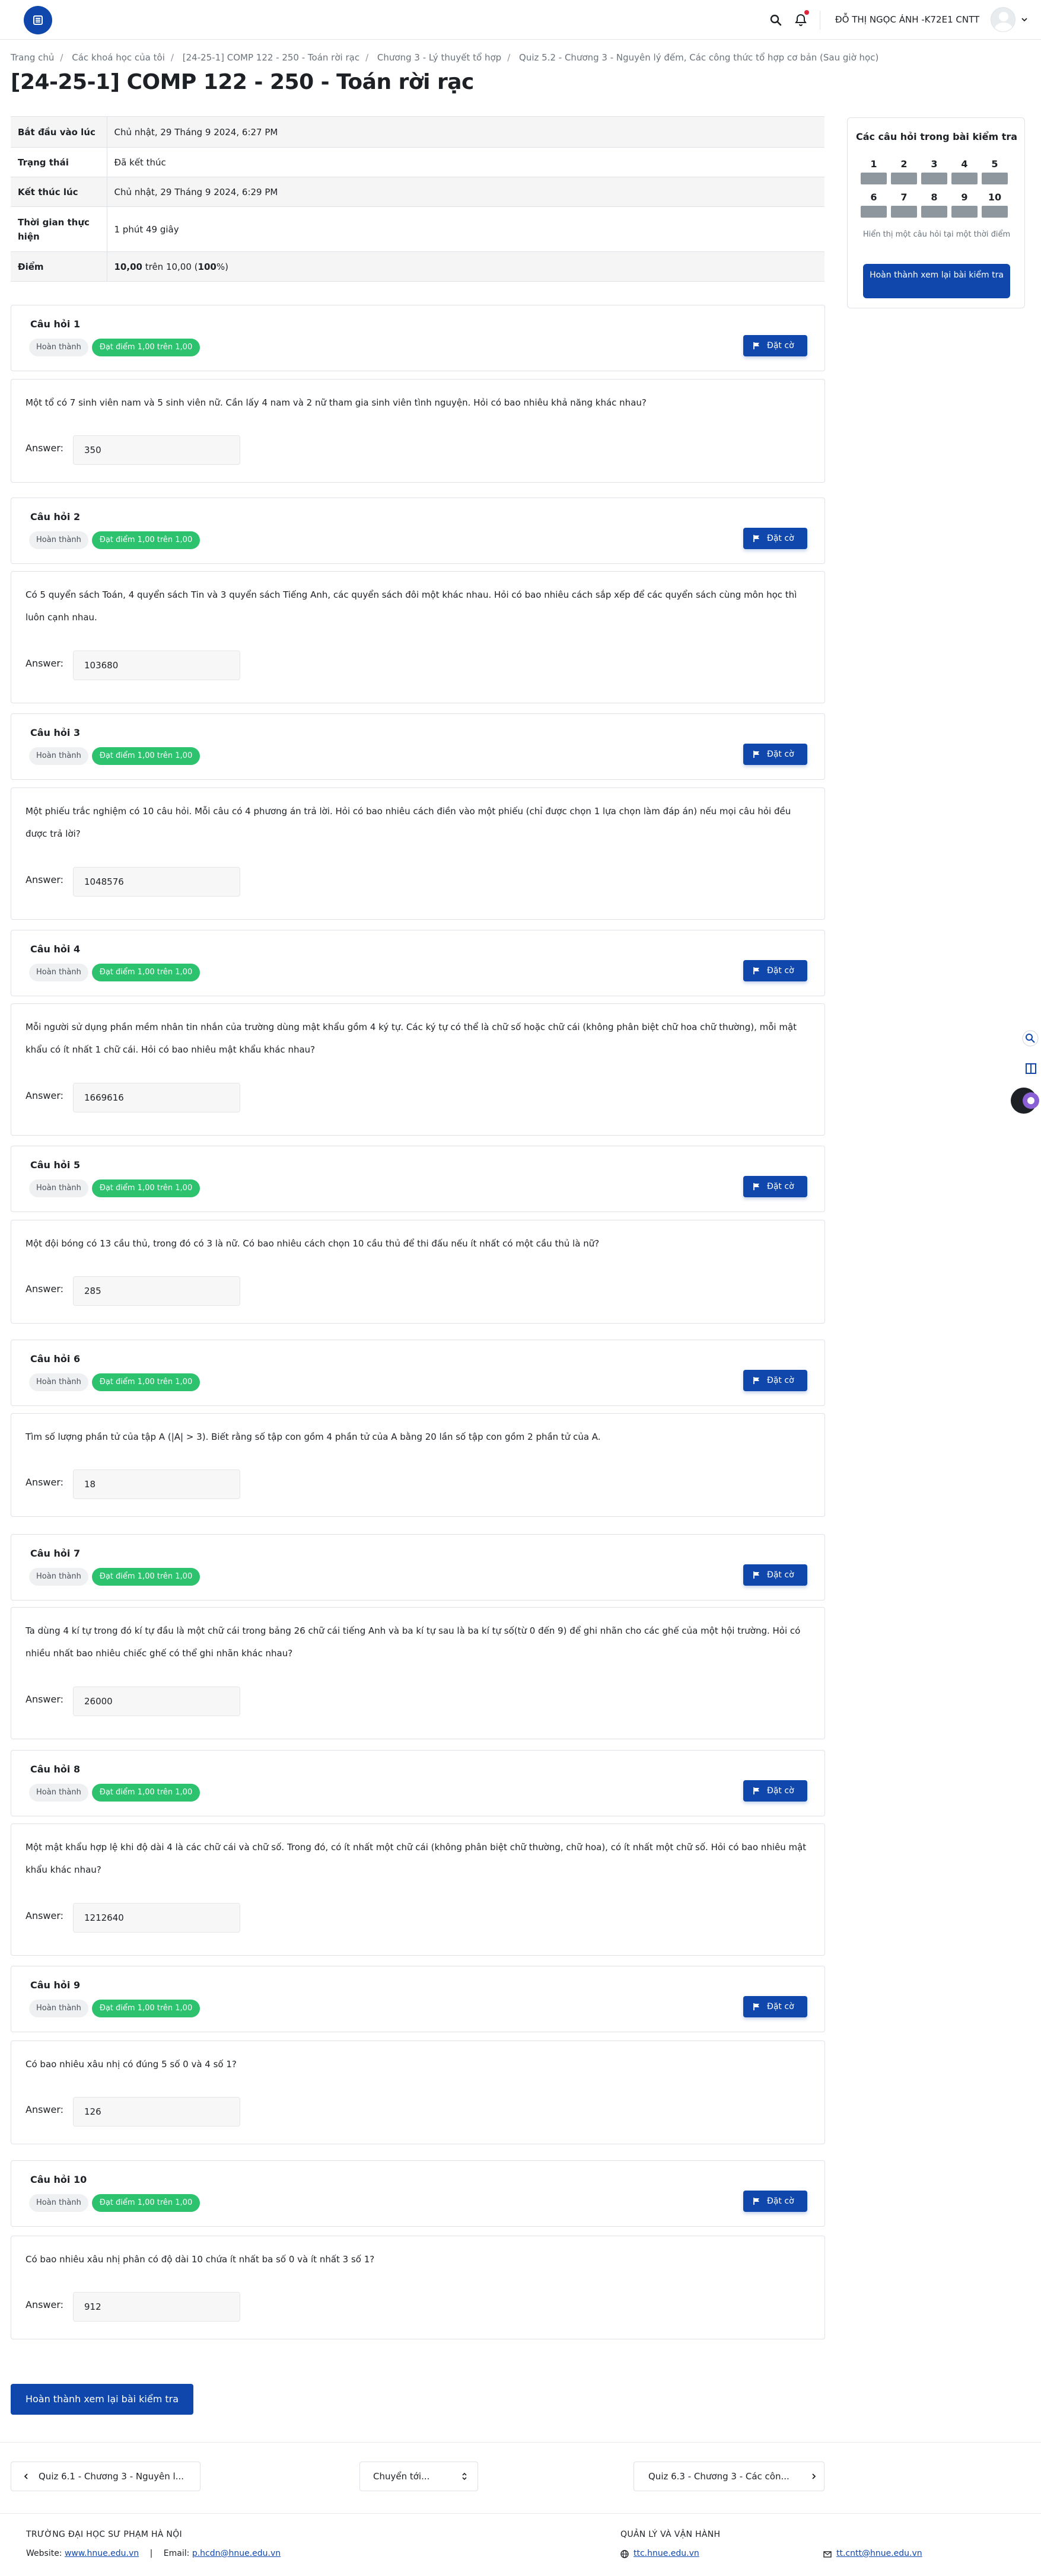  What do you see at coordinates (236, 2553) in the screenshot?
I see `email-link: p.hcdn@hnue.edu.vn` at bounding box center [236, 2553].